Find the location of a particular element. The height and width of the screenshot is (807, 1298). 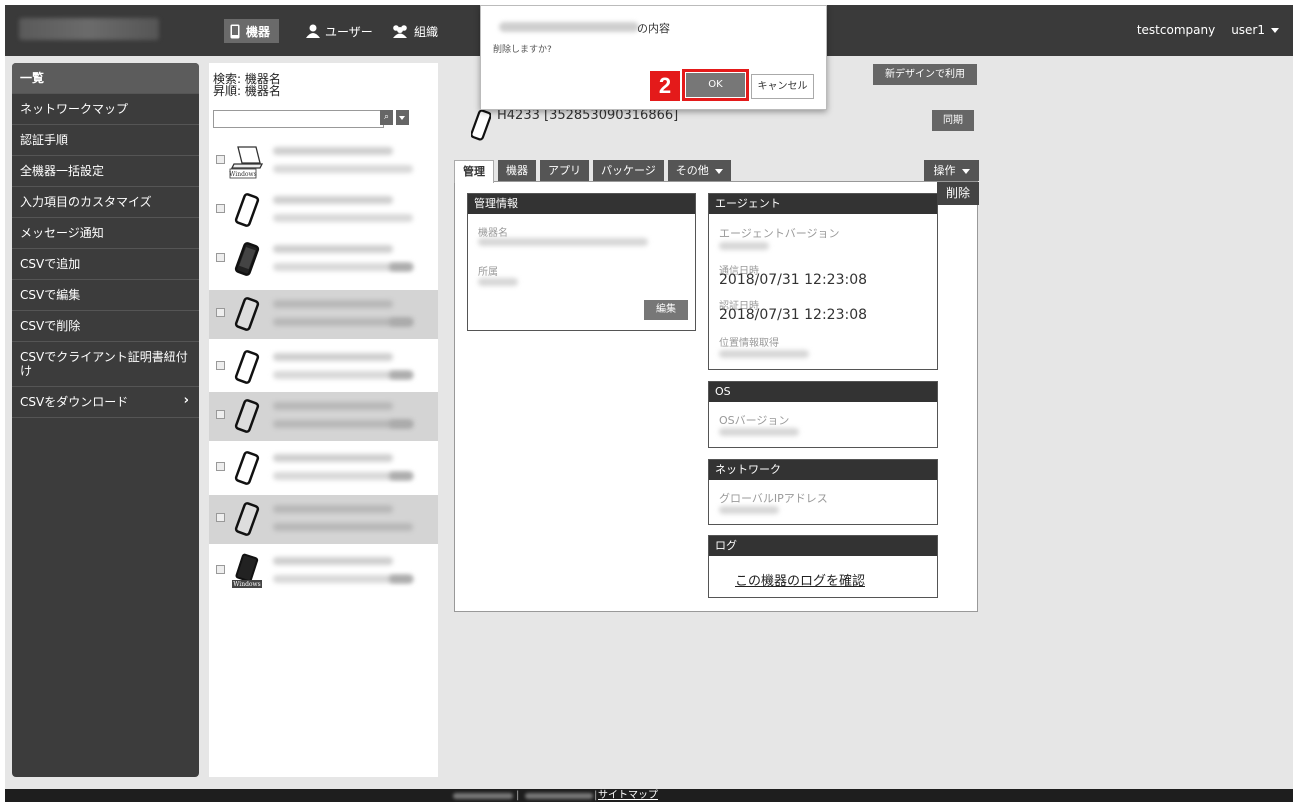

ok-button: OK is located at coordinates (715, 85).